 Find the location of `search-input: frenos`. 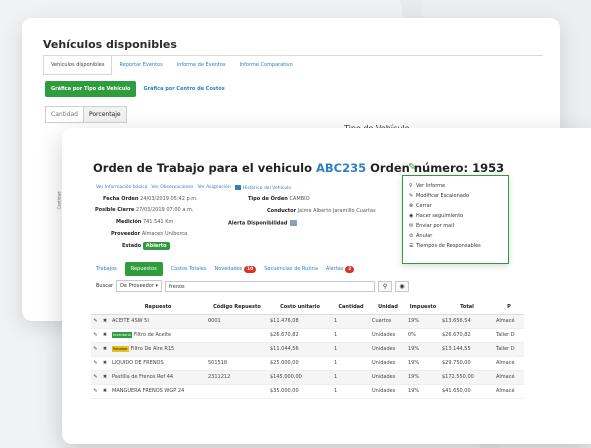

search-input: frenos is located at coordinates (270, 286).